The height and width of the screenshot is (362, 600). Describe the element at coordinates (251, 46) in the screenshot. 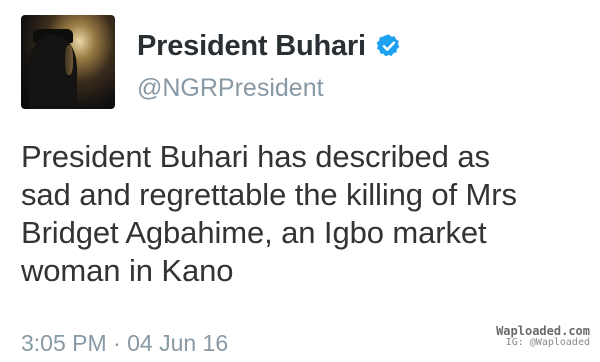

I see `display-name: President Buhari` at that location.